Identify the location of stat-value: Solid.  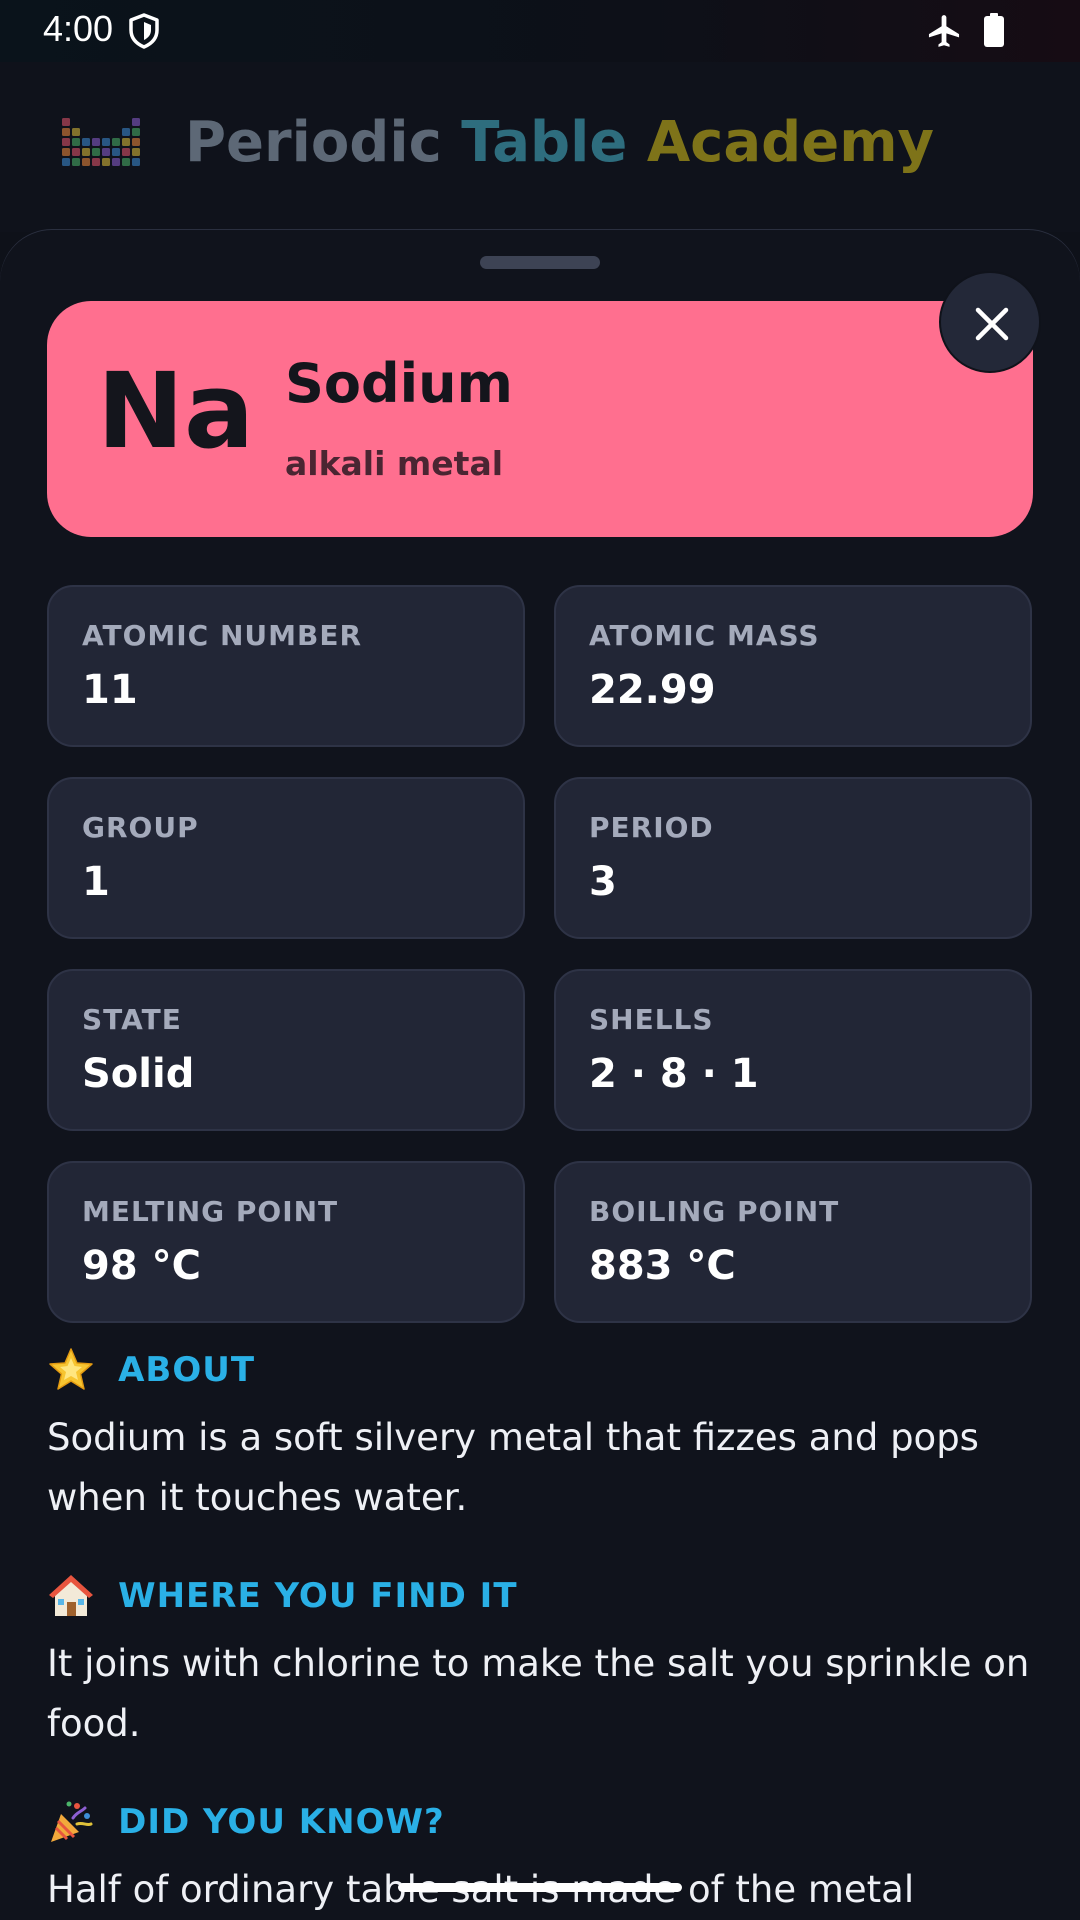
(138, 1074).